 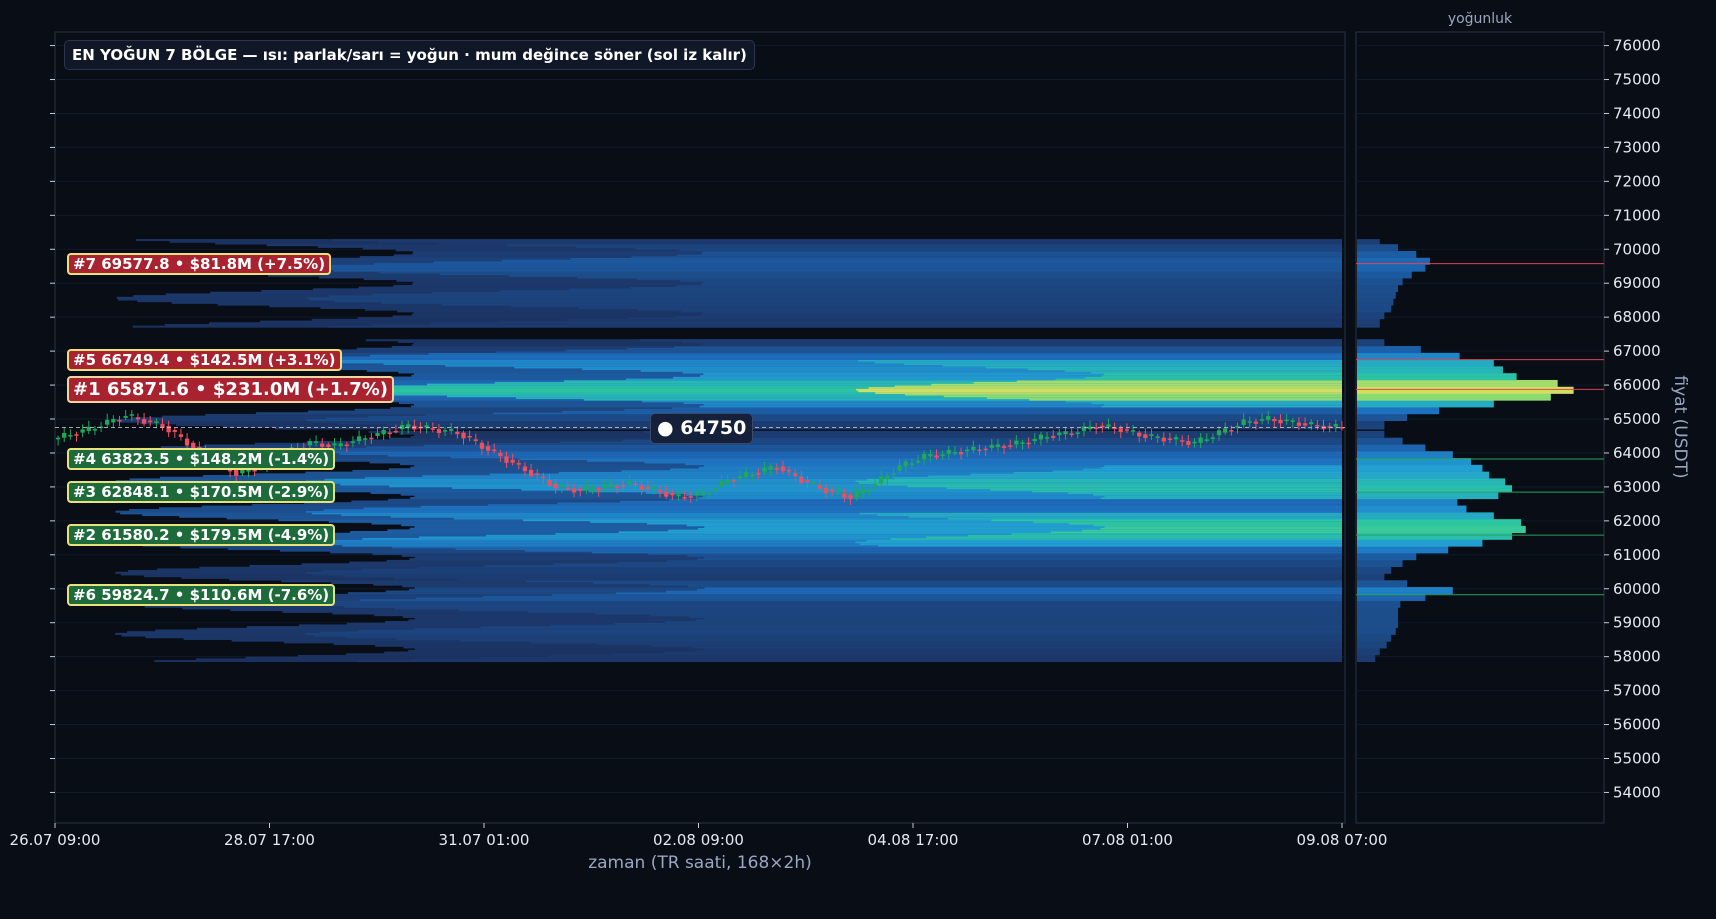 What do you see at coordinates (1637, 487) in the screenshot?
I see `y-tick-label: 63000` at bounding box center [1637, 487].